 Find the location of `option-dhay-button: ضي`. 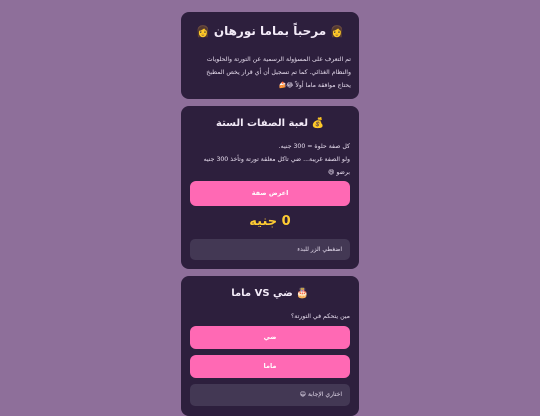

option-dhay-button: ضي is located at coordinates (270, 337).